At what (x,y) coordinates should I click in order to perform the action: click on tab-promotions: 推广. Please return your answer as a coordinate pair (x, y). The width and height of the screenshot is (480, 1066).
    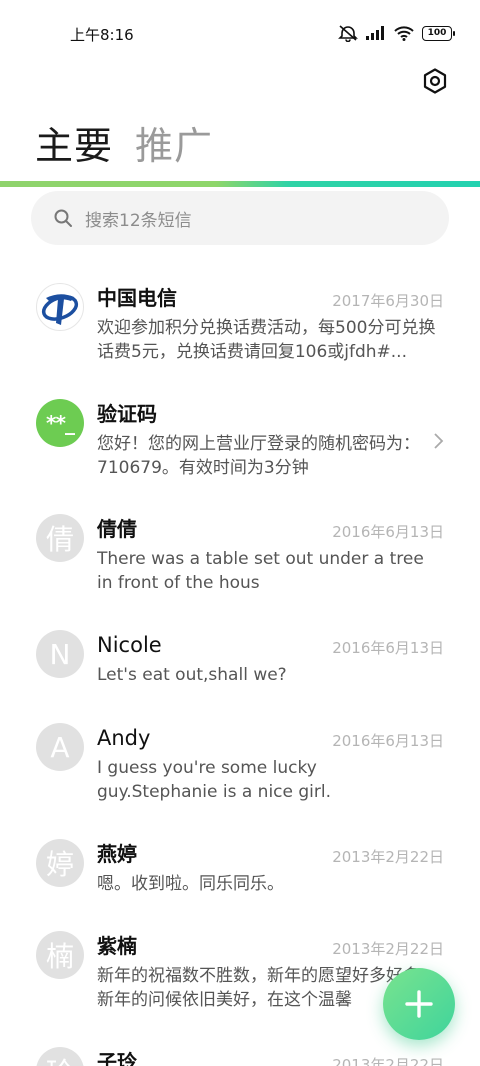
    Looking at the image, I should click on (174, 146).